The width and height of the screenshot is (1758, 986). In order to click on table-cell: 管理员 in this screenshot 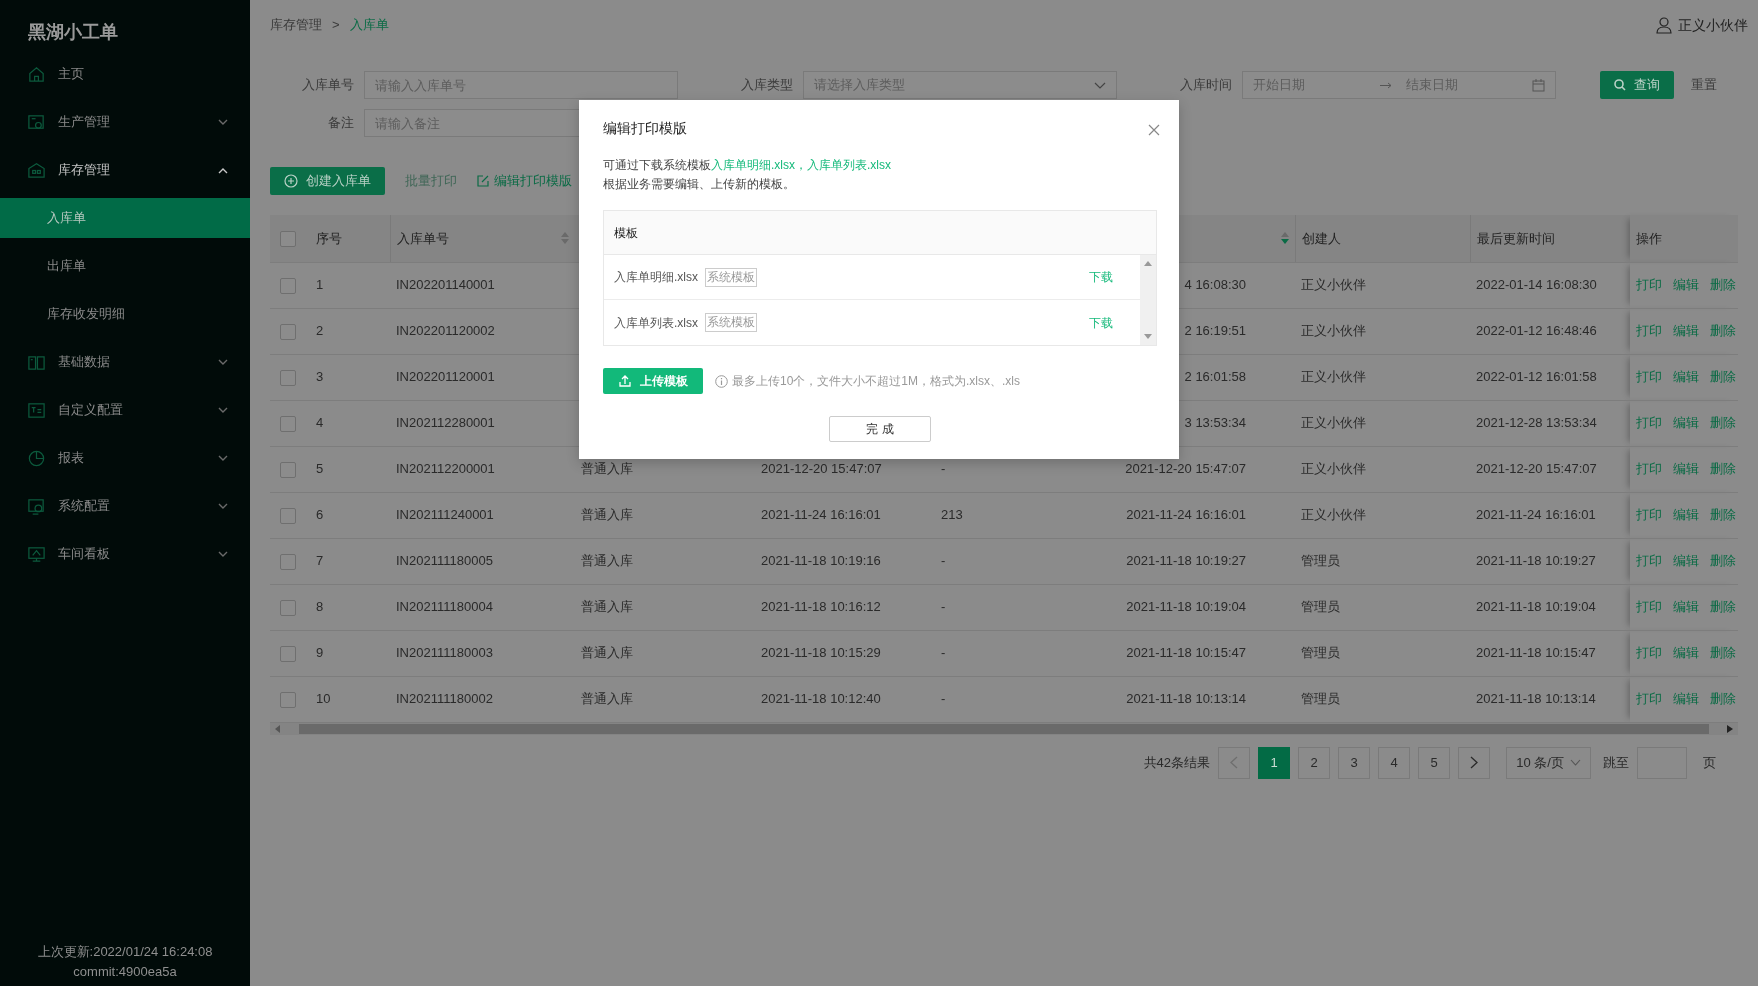, I will do `click(1320, 699)`.